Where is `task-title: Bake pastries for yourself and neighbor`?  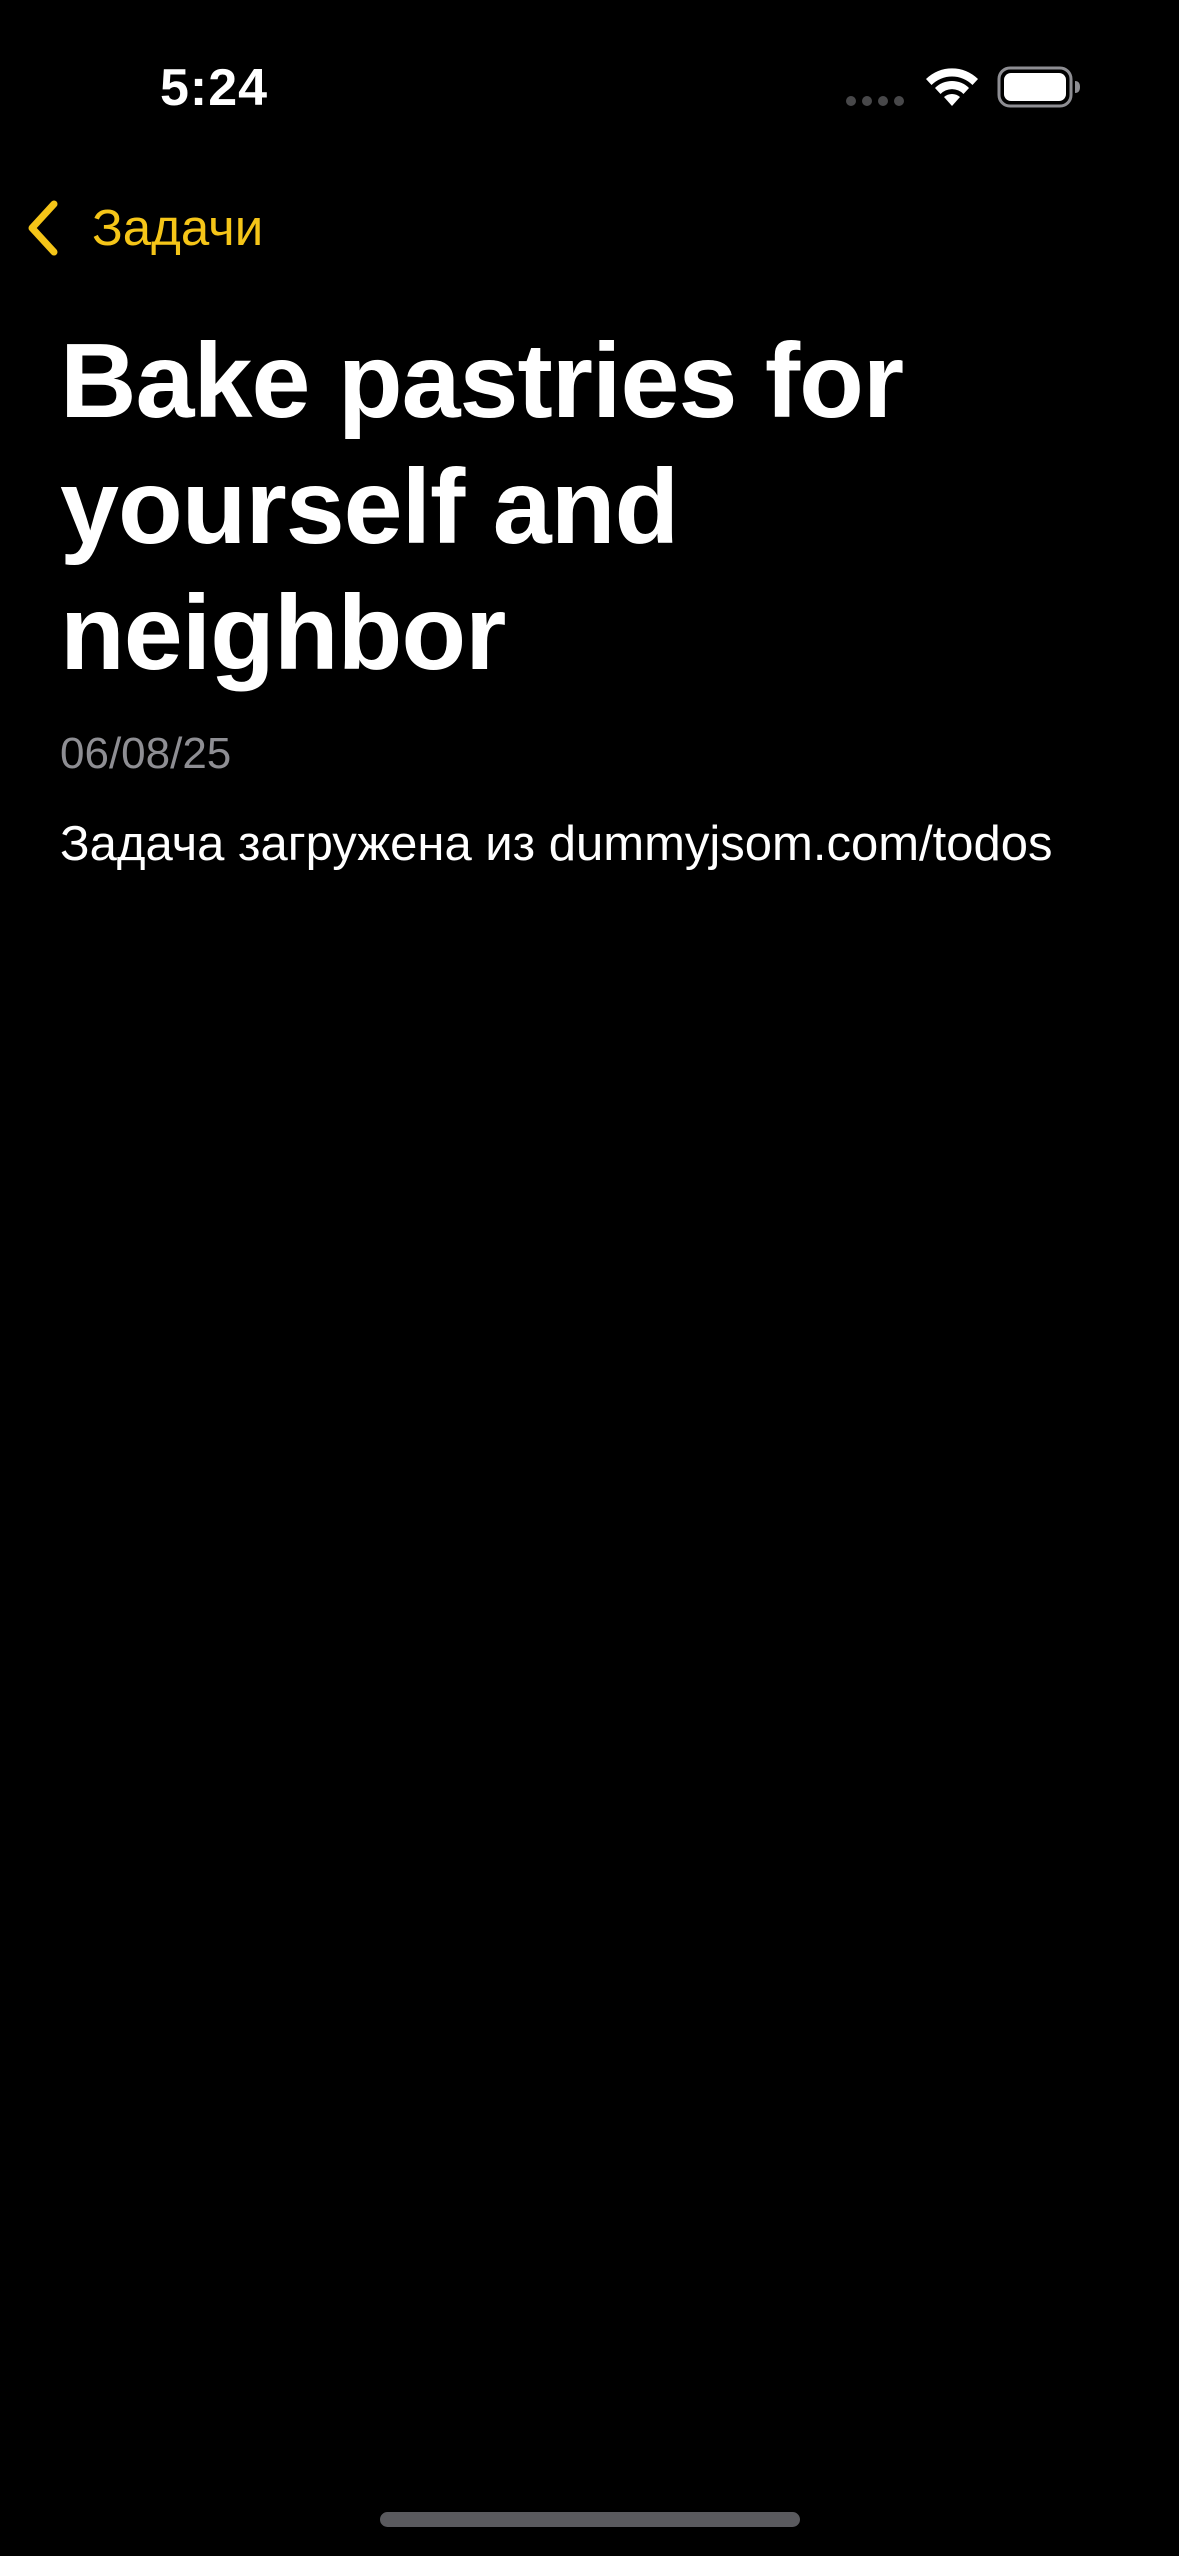 task-title: Bake pastries for yourself and neighbor is located at coordinates (482, 507).